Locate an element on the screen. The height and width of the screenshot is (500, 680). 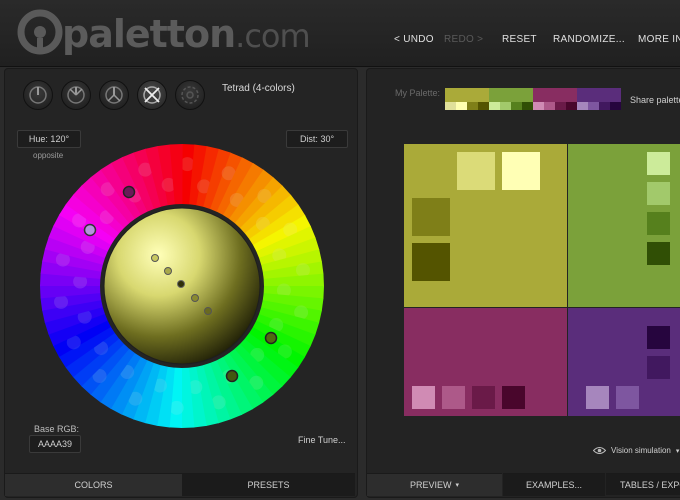
quaternary-lightest-swatch is located at coordinates (597, 397).